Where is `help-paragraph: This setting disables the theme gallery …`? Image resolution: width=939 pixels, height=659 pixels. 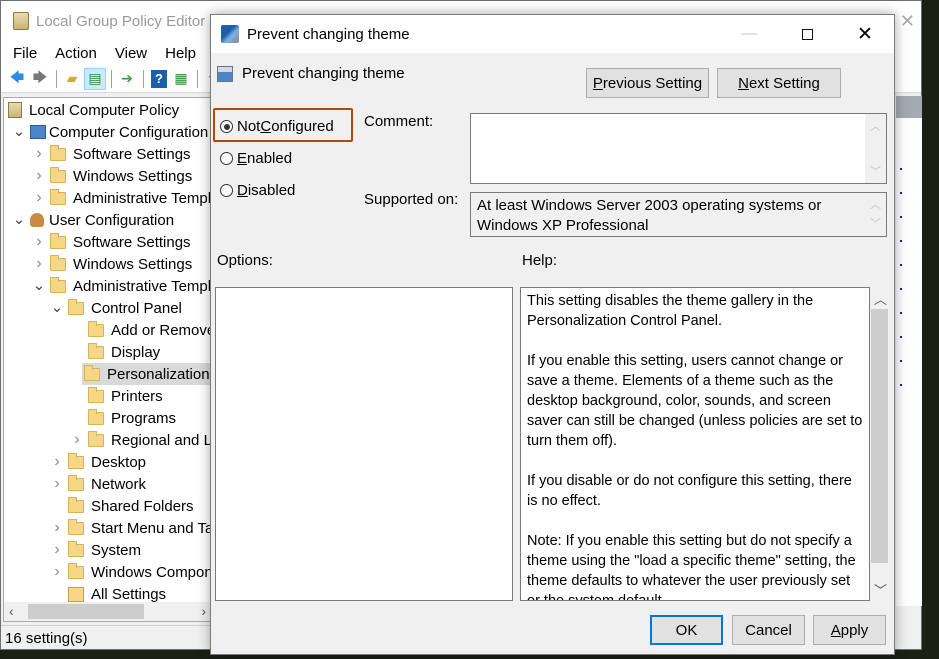
help-paragraph: This setting disables the theme gallery … is located at coordinates (670, 311).